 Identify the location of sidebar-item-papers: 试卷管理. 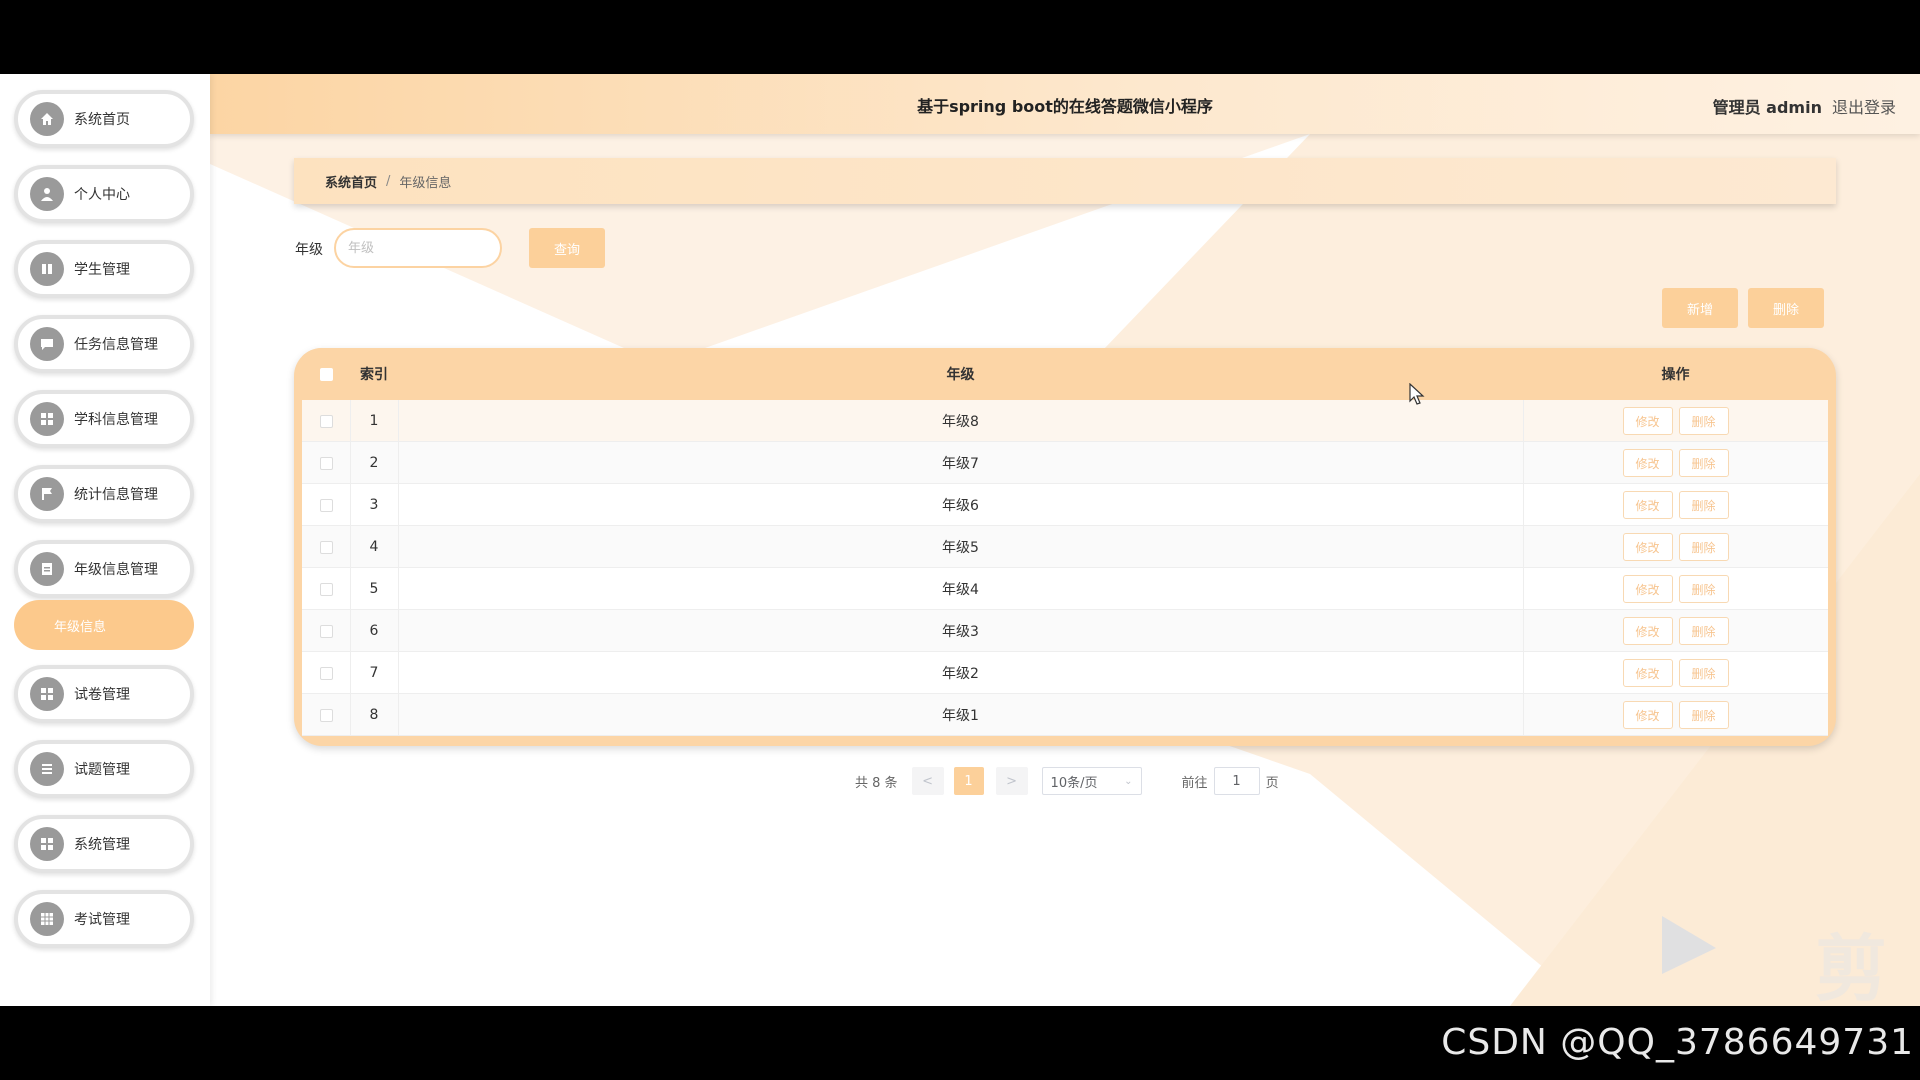
(104, 694).